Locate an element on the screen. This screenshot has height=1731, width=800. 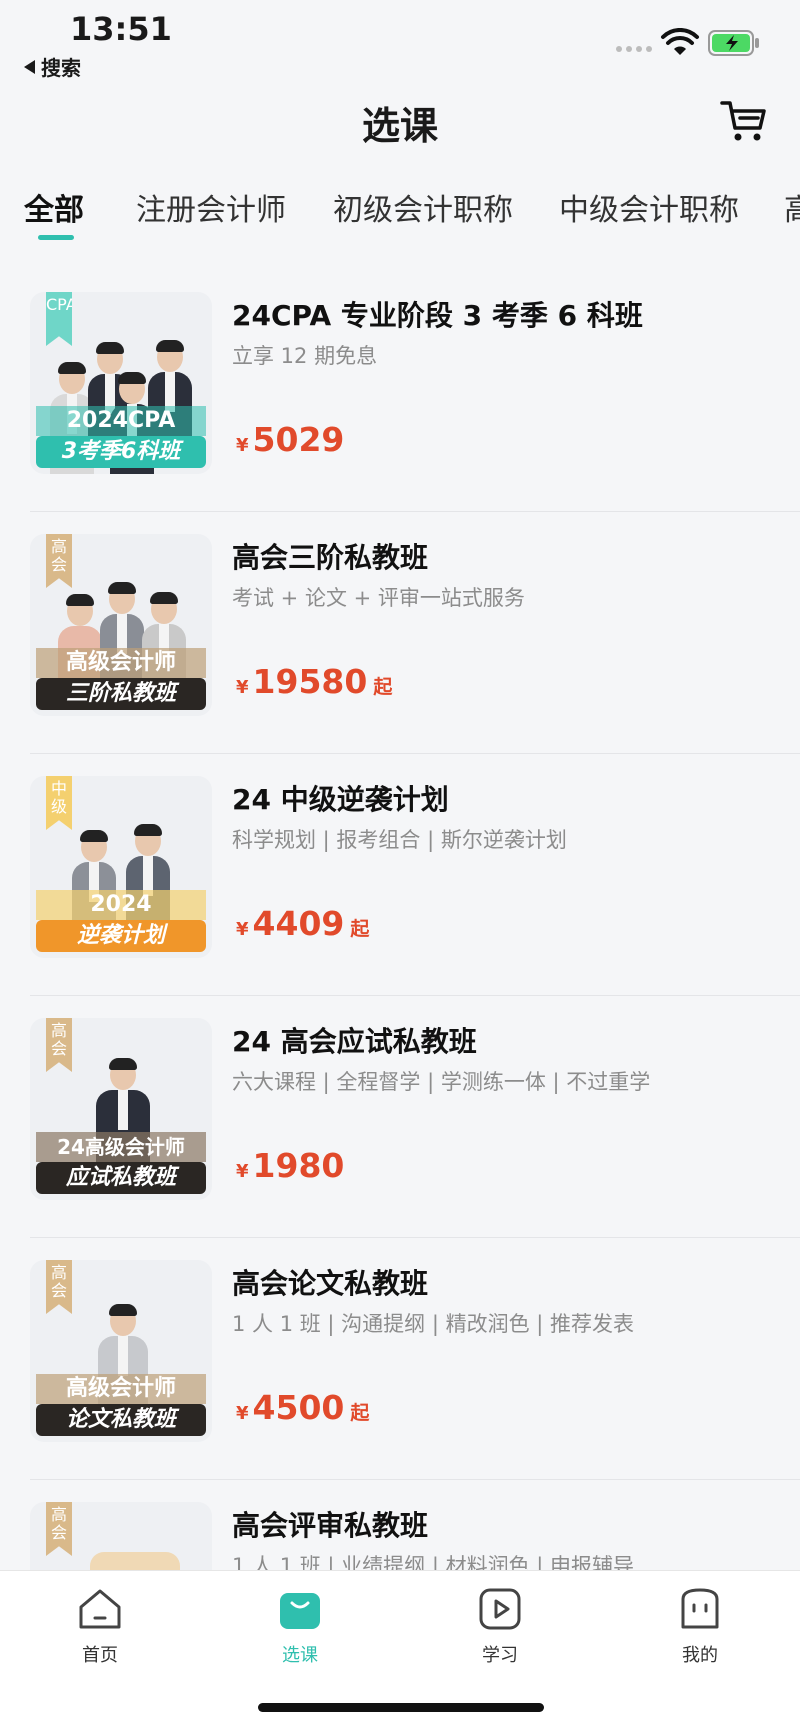
course-price: ¥ 5029 is located at coordinates (293, 439).